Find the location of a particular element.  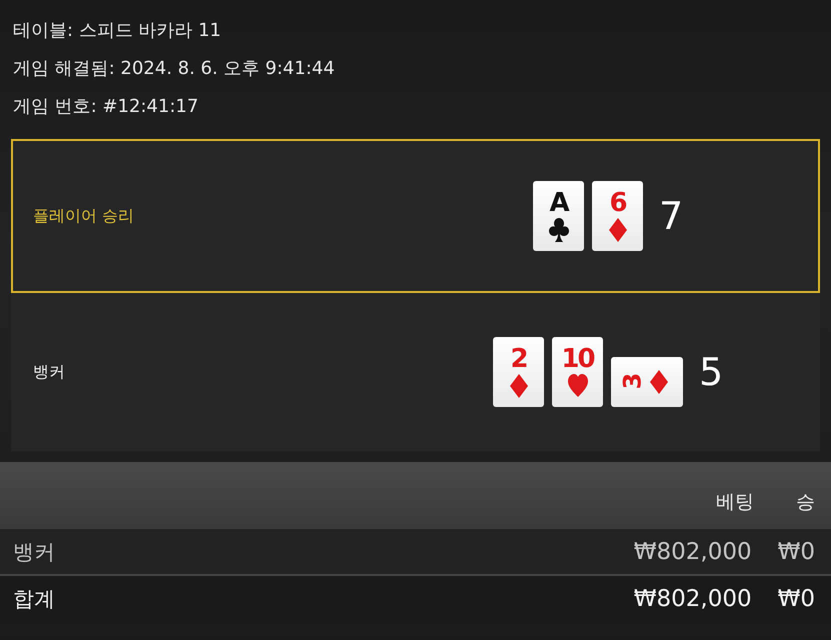

hand-label: 플레이어 승리 is located at coordinates (84, 216).